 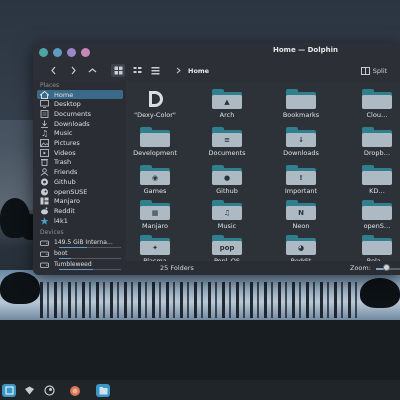 I want to click on folder-glyph: ≡, so click(x=227, y=140).